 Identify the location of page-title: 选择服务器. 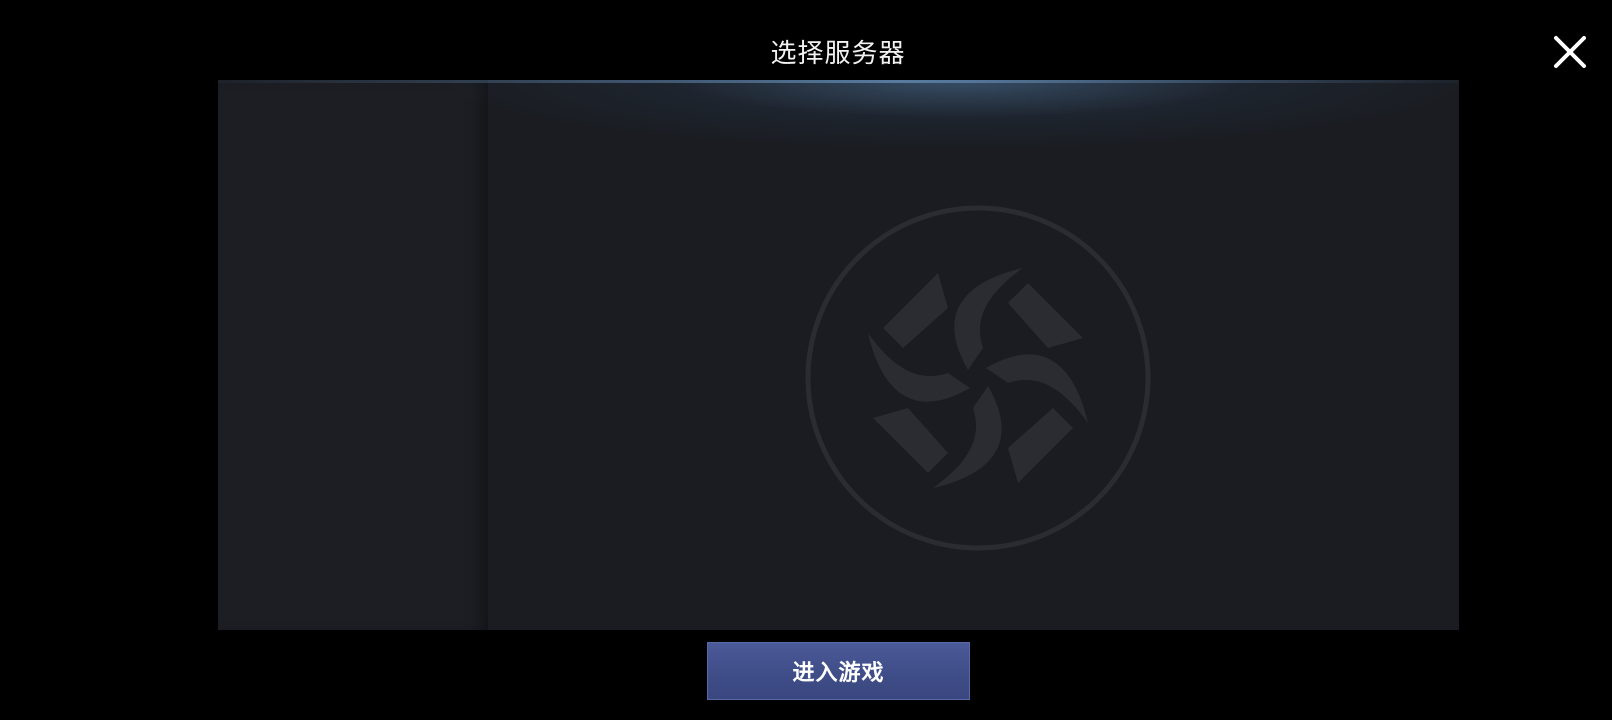
(838, 54).